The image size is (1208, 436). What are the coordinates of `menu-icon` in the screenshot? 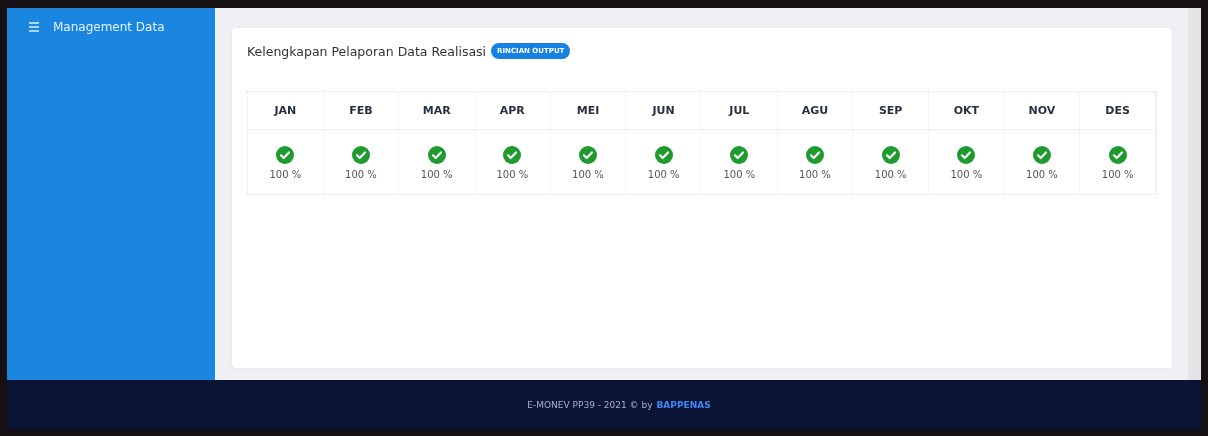 It's located at (34, 27).